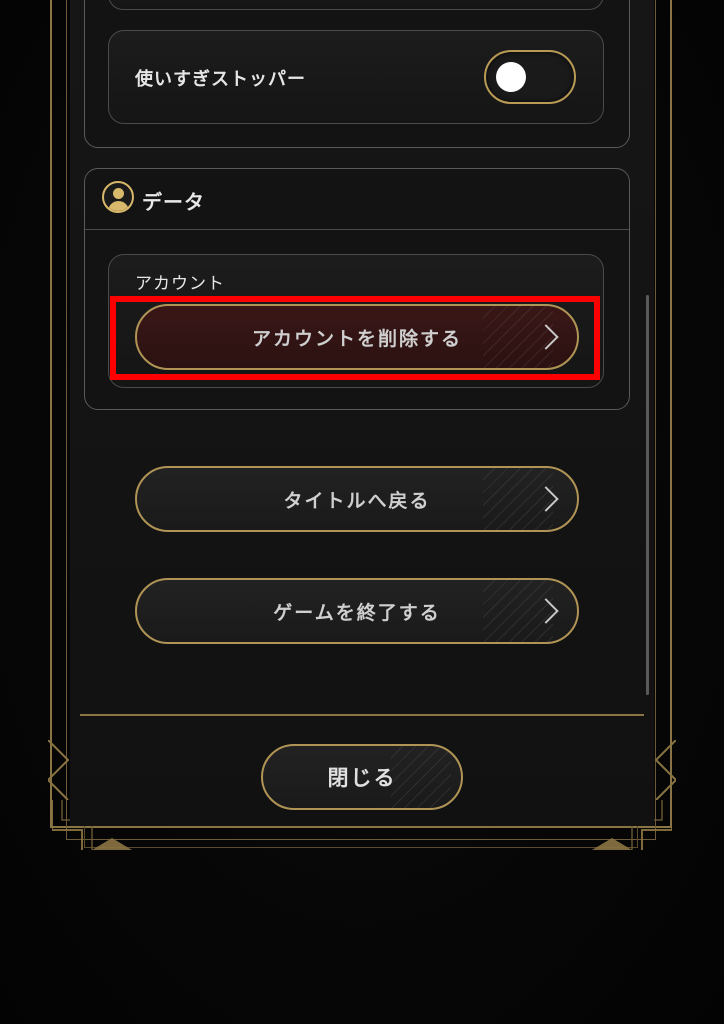 This screenshot has width=724, height=1024. Describe the element at coordinates (362, 715) in the screenshot. I see `footer-divider` at that location.